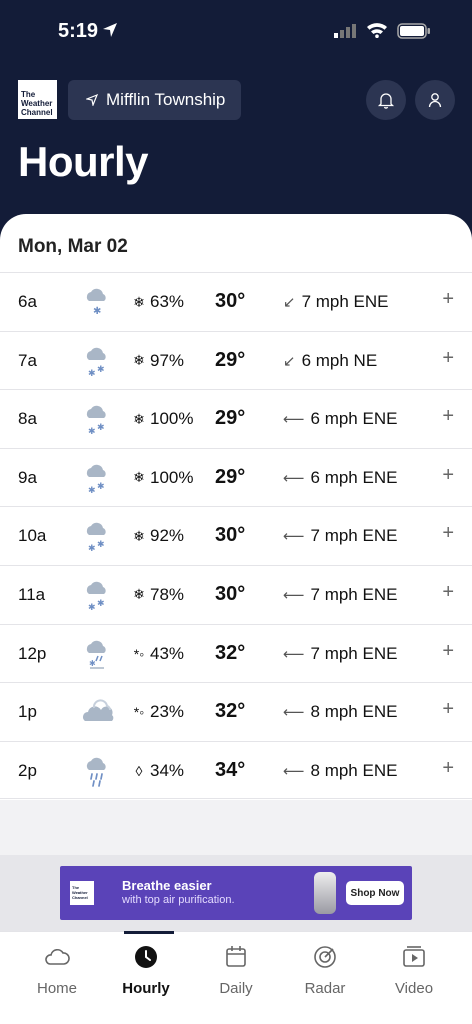  Describe the element at coordinates (236, 33) in the screenshot. I see `status-bar: 5:19` at that location.